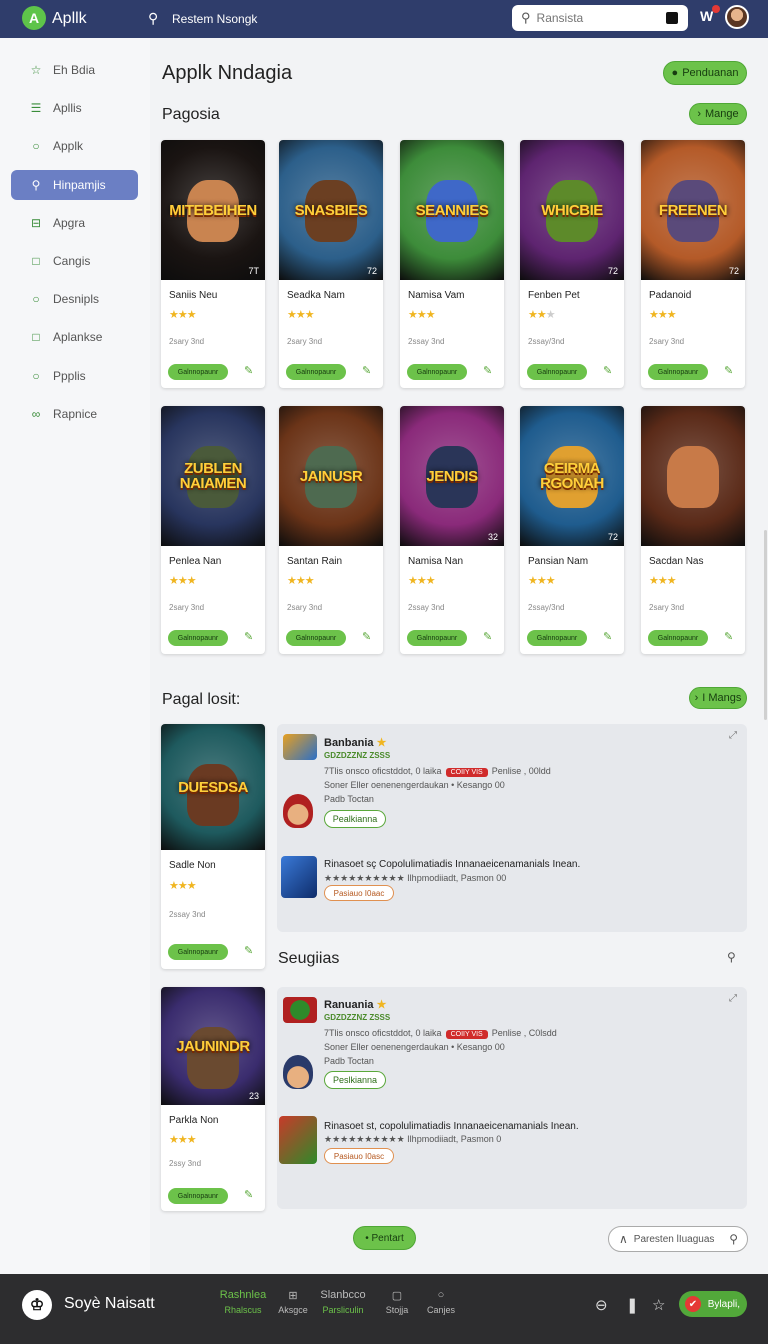 Image resolution: width=768 pixels, height=1344 pixels. What do you see at coordinates (37, 1305) in the screenshot?
I see `brand-logo-icon: ♔` at bounding box center [37, 1305].